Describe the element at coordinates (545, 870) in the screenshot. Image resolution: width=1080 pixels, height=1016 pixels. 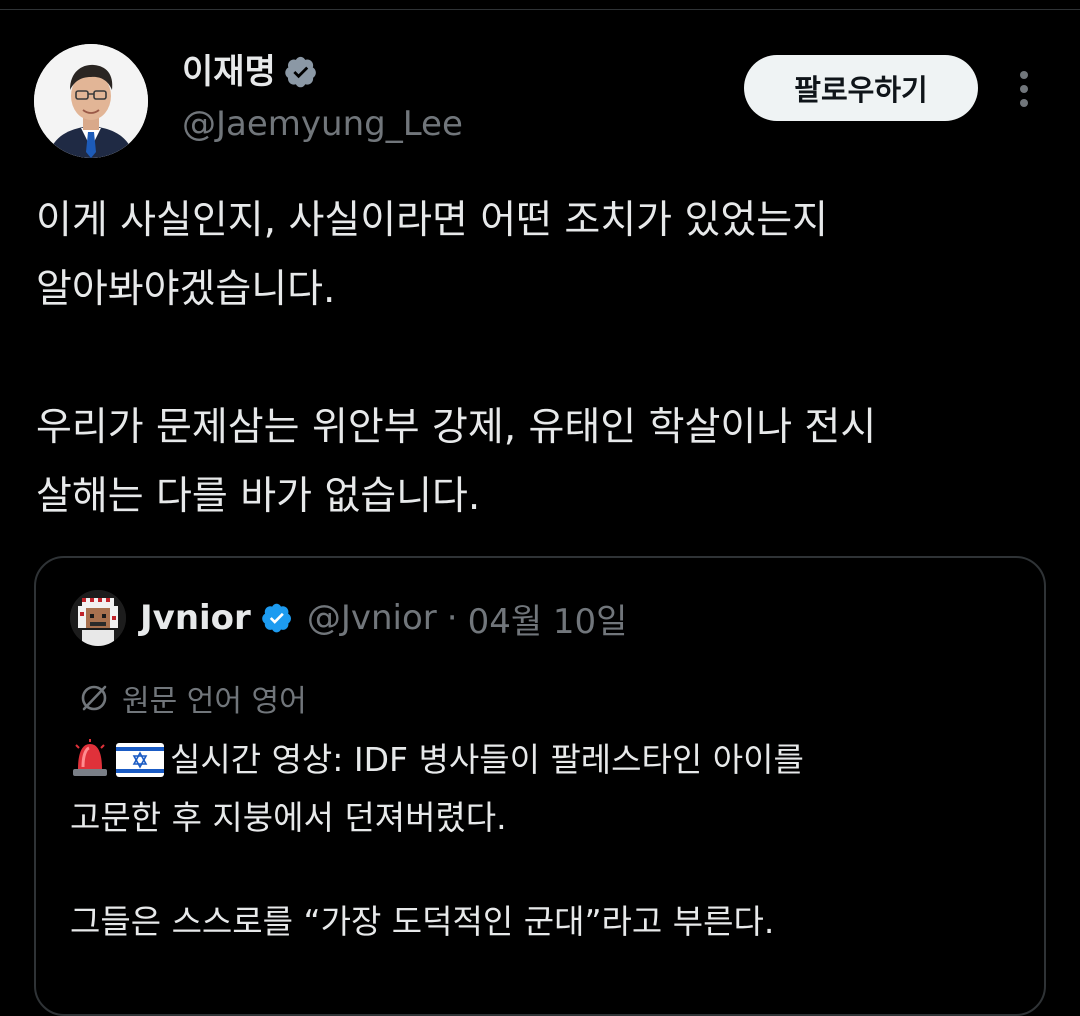
I see `quote-paragraph-gap` at that location.